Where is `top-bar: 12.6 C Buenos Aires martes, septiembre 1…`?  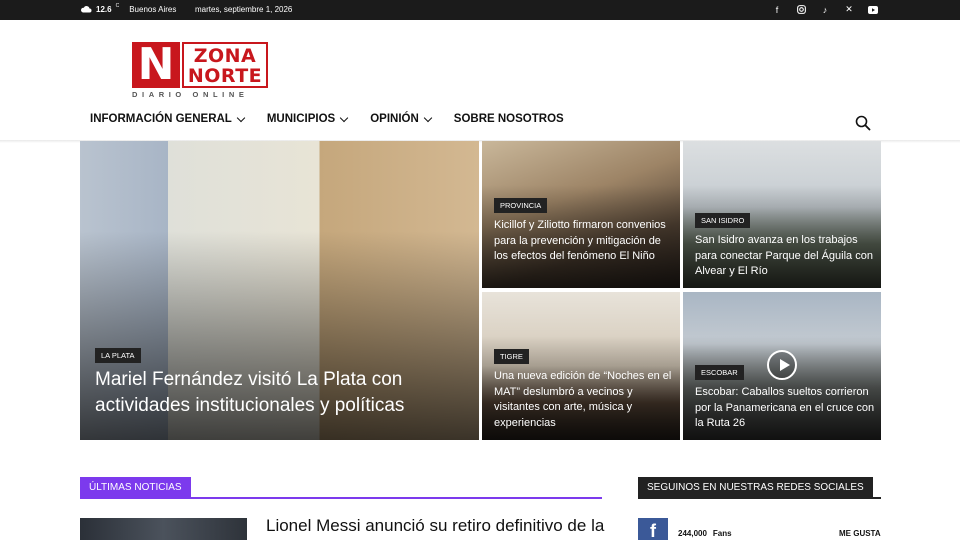 top-bar: 12.6 C Buenos Aires martes, septiembre 1… is located at coordinates (480, 10).